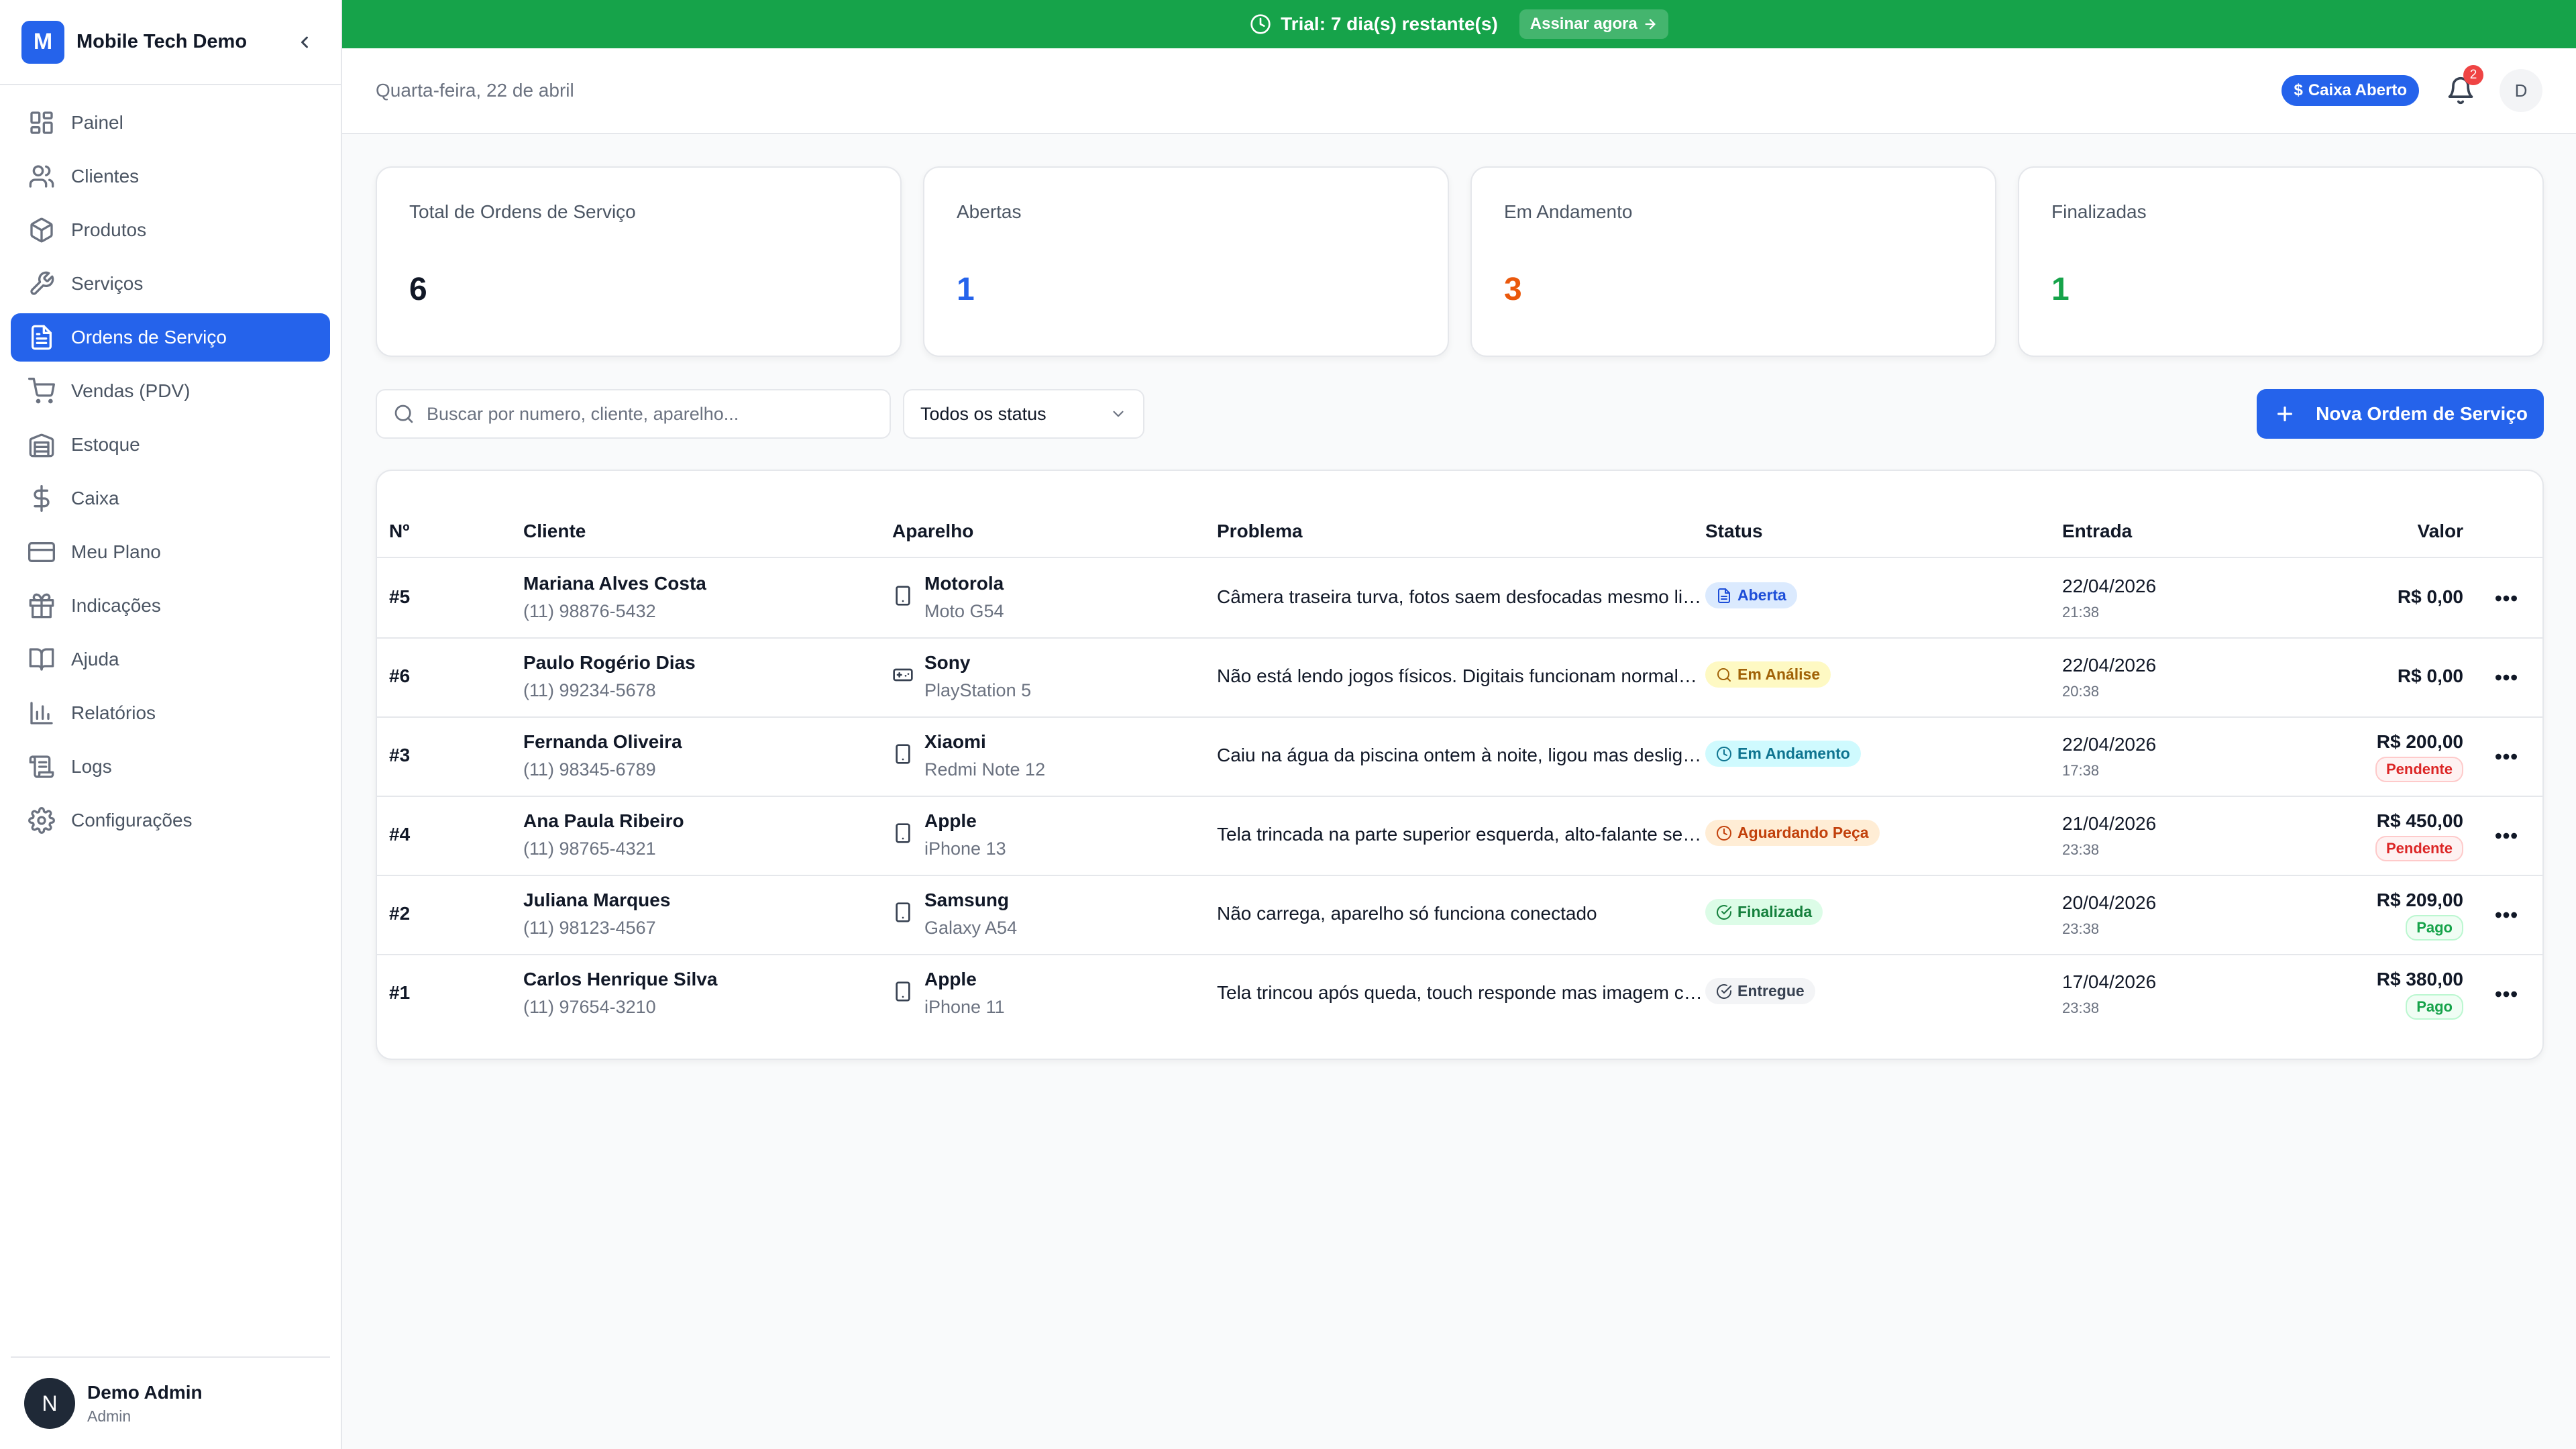  What do you see at coordinates (2419, 756) in the screenshot?
I see `value-cell: R$ 200,00 Pendente` at bounding box center [2419, 756].